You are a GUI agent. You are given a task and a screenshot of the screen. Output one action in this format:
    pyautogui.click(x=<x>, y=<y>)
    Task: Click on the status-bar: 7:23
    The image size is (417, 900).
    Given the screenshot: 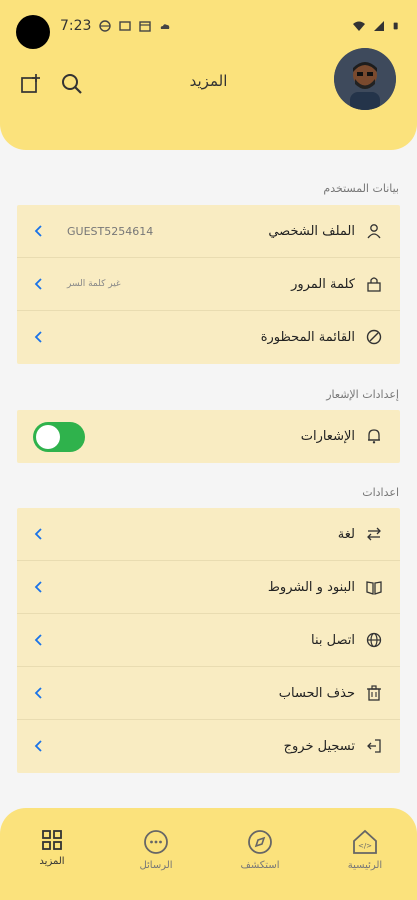 What is the action you would take?
    pyautogui.click(x=208, y=26)
    